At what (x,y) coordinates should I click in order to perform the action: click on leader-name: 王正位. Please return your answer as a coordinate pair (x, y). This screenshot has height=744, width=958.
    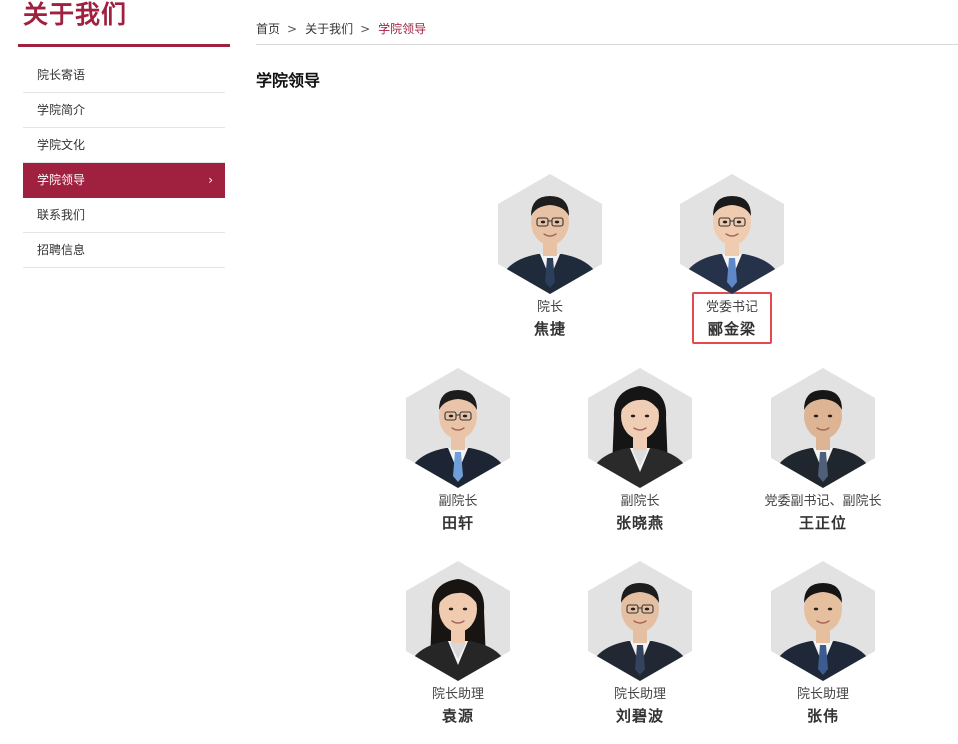
    Looking at the image, I should click on (822, 523).